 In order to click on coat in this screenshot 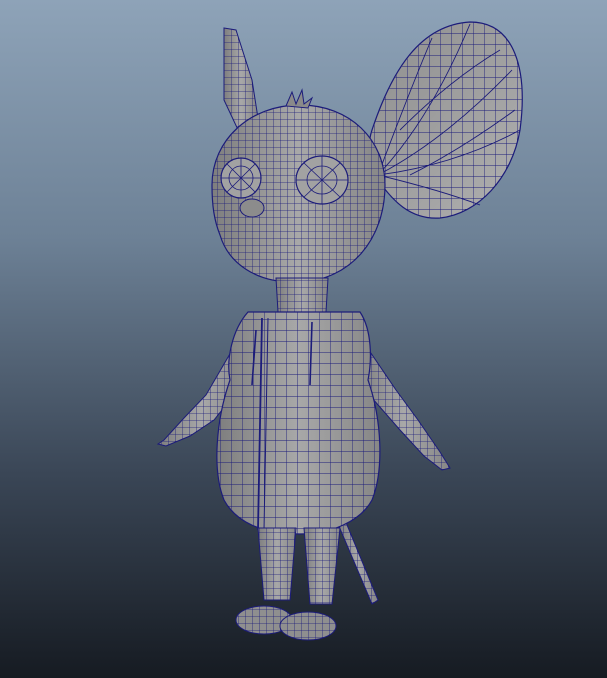, I will do `click(298, 423)`.